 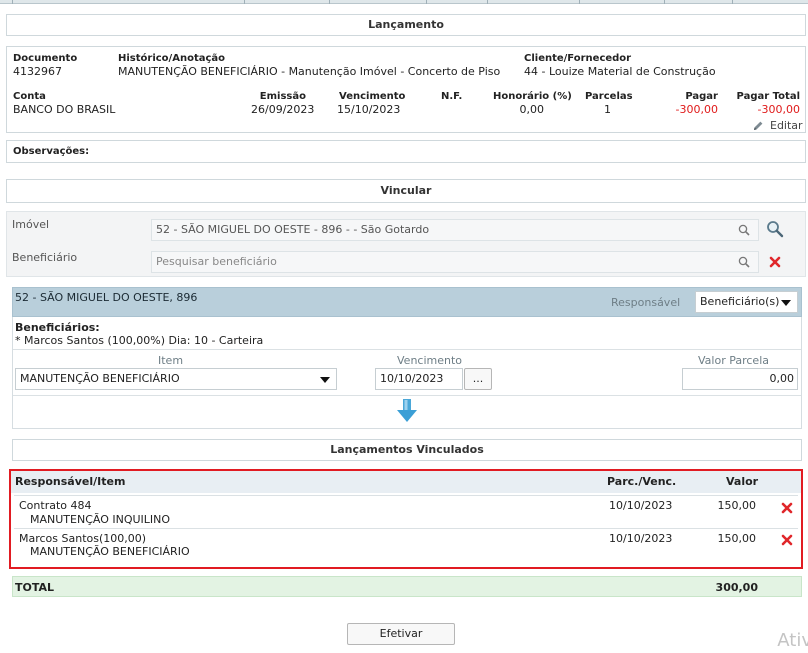 What do you see at coordinates (696, 109) in the screenshot?
I see `pagar-value: -300,00` at bounding box center [696, 109].